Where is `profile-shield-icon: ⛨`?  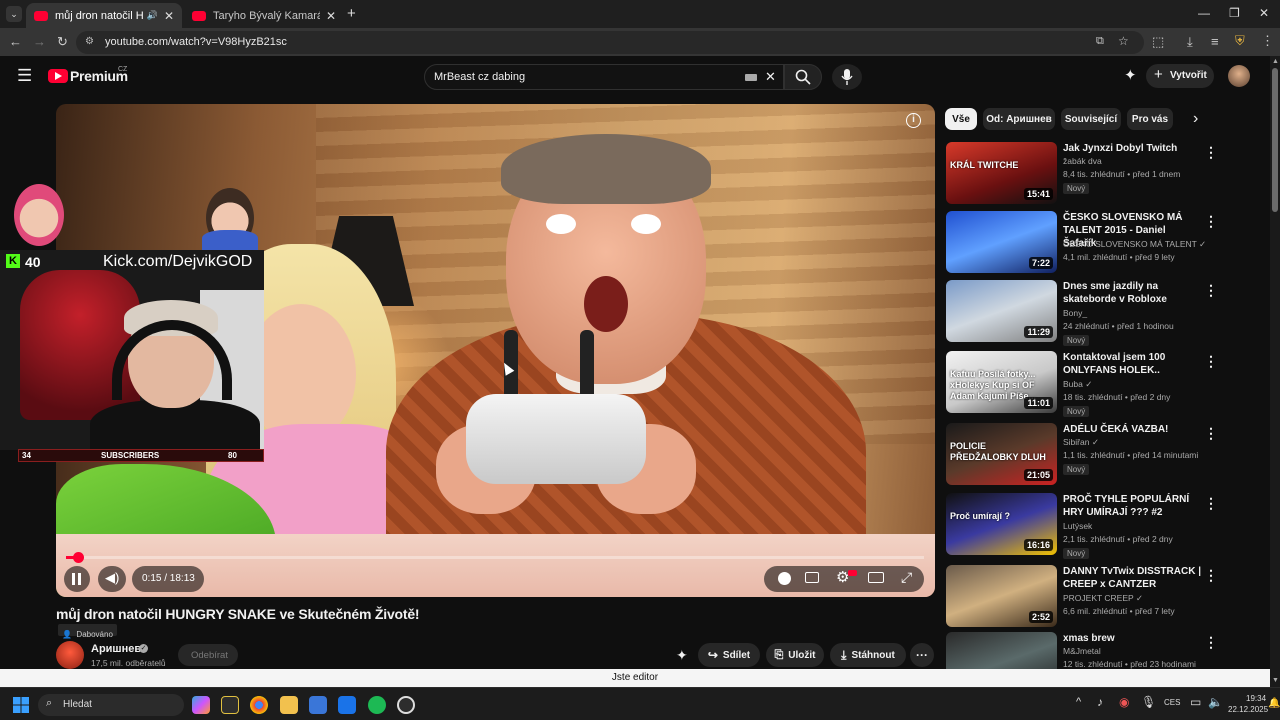
profile-shield-icon: ⛨ is located at coordinates (1240, 41).